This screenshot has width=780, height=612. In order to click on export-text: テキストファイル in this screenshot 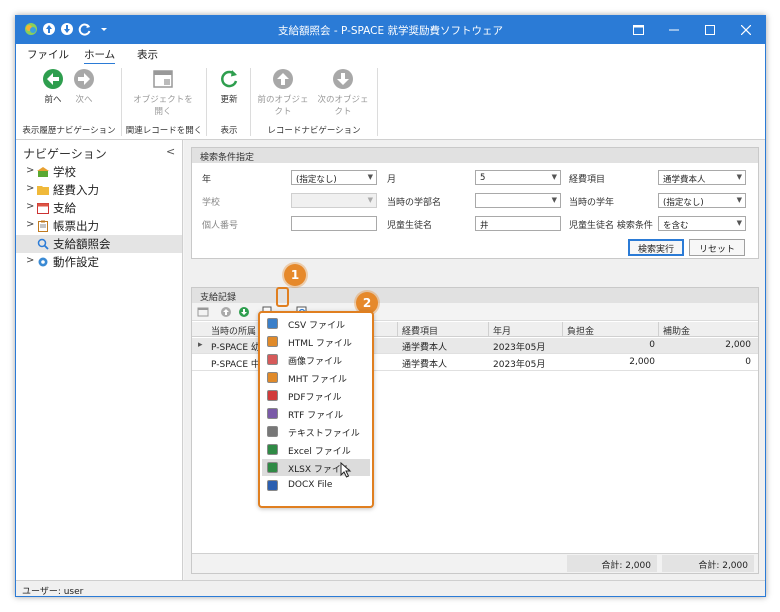, I will do `click(316, 431)`.